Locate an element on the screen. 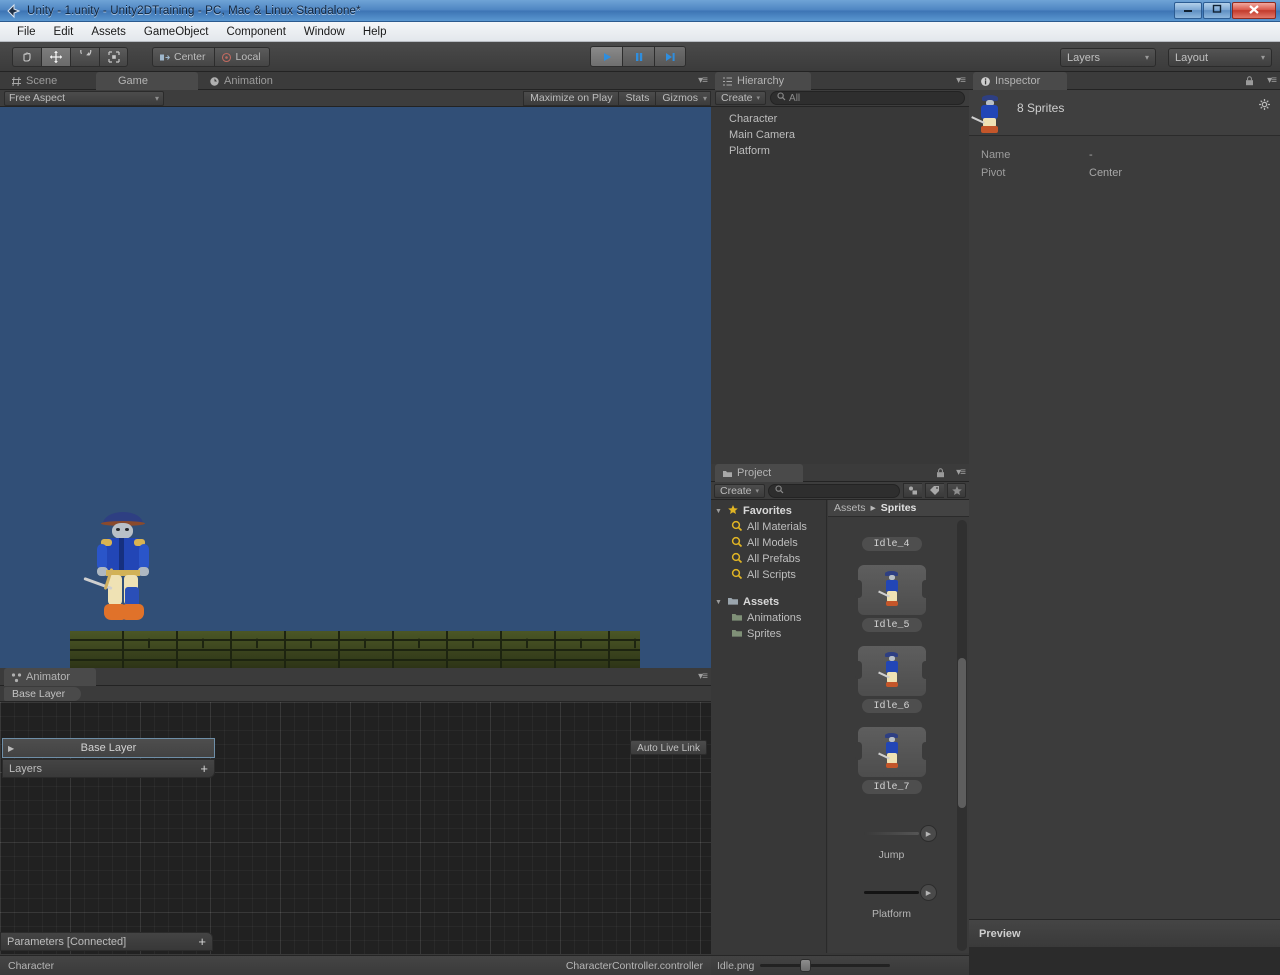 Image resolution: width=1280 pixels, height=975 pixels. step-button is located at coordinates (670, 56).